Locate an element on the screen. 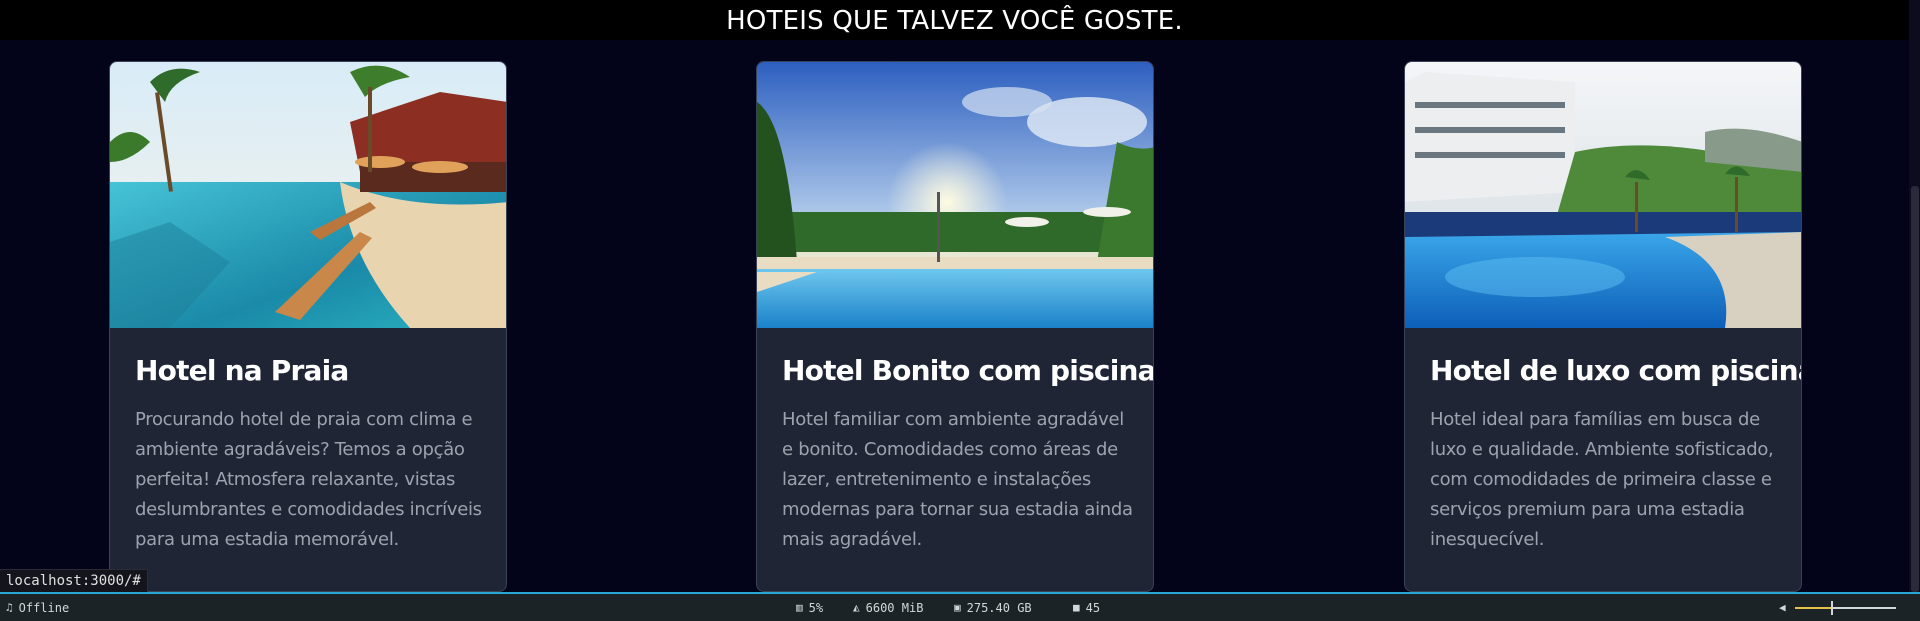  package-icon: ■ is located at coordinates (1076, 607).